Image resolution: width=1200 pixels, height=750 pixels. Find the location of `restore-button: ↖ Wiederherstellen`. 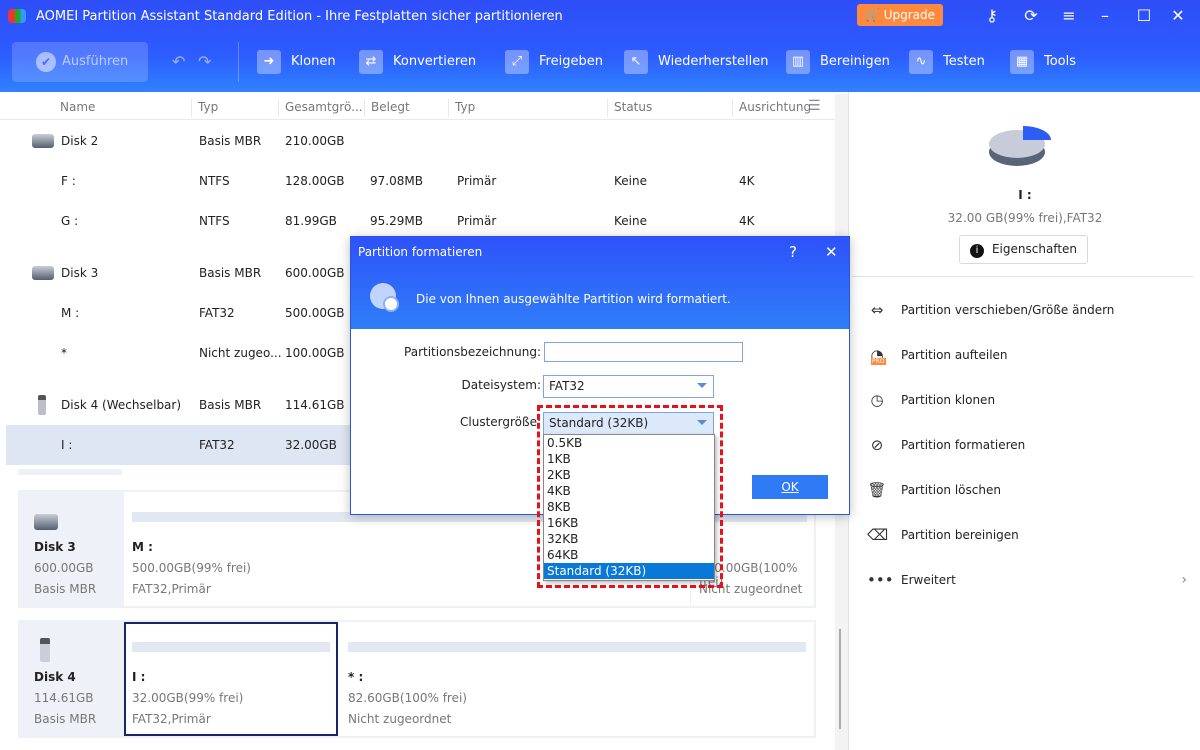

restore-button: ↖ Wiederherstellen is located at coordinates (696, 62).